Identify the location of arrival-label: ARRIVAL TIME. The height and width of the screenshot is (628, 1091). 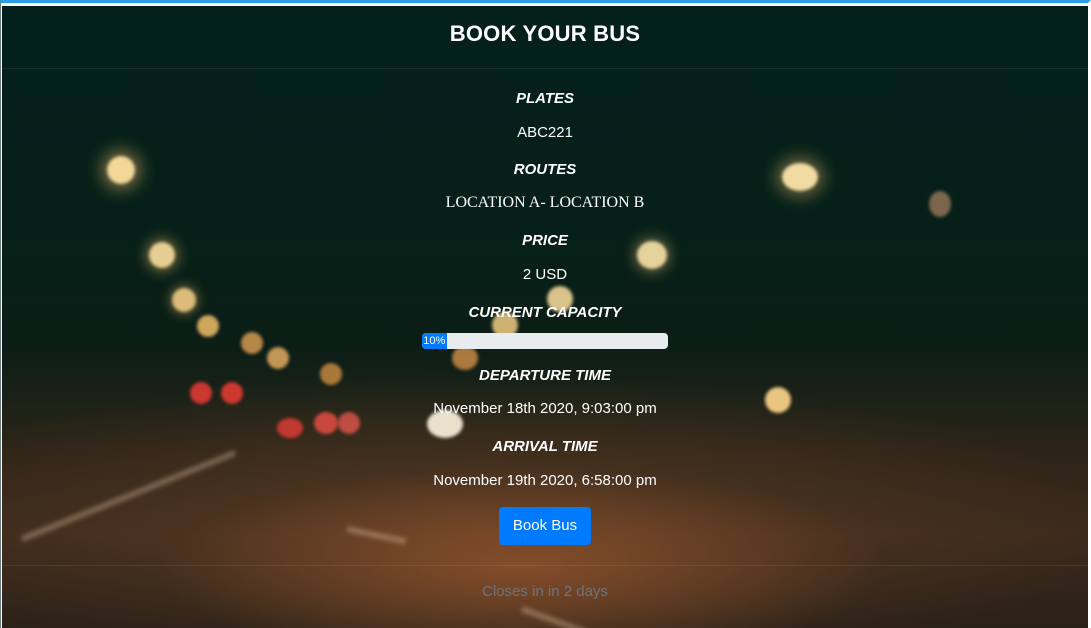
(545, 446).